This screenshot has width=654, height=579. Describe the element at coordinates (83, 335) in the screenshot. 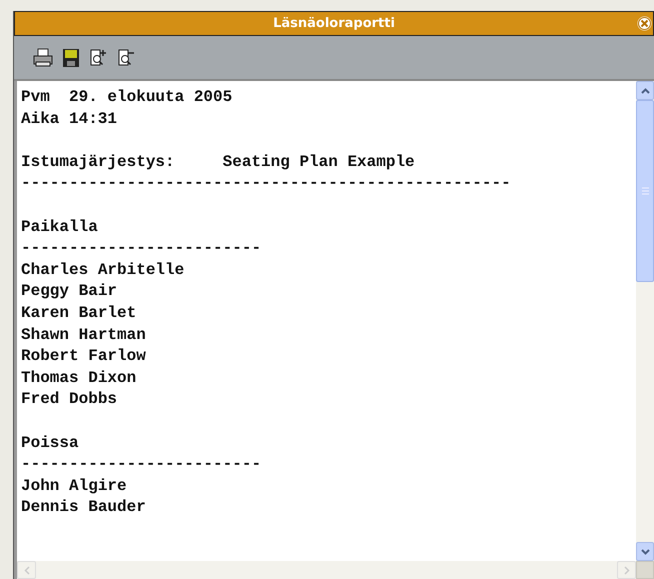

I see `report-line: Shawn Hartman` at that location.